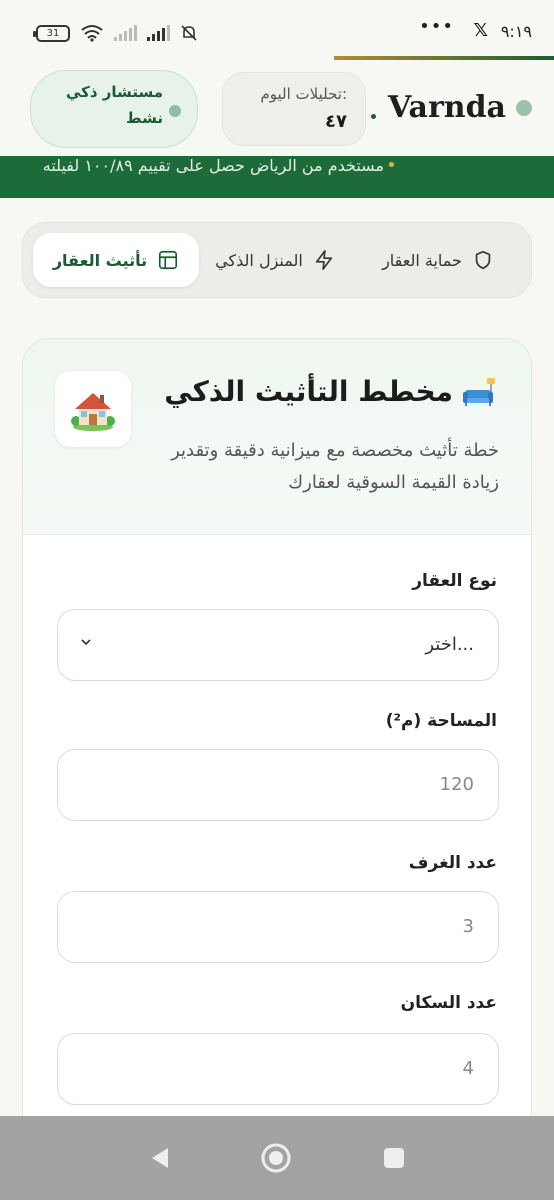 This screenshot has height=1200, width=554. I want to click on brand-logo: Varnda, so click(460, 107).